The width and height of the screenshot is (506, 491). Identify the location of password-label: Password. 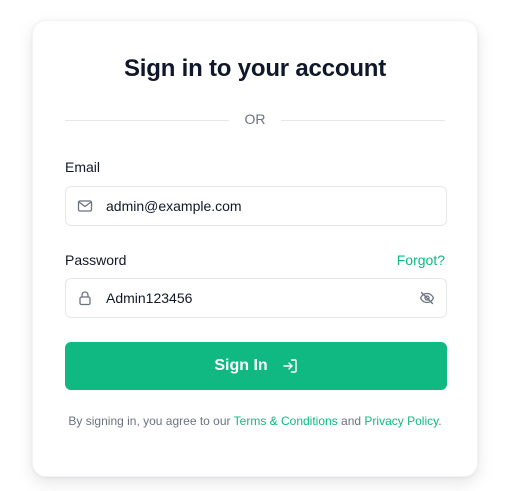
(96, 260).